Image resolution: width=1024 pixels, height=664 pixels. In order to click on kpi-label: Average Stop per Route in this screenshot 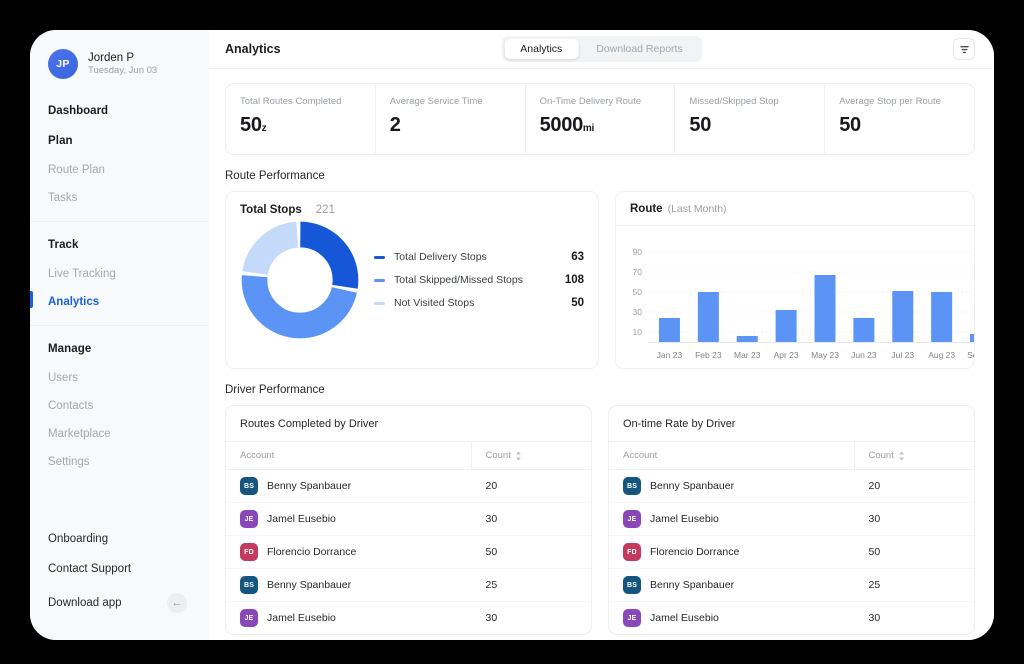, I will do `click(890, 101)`.